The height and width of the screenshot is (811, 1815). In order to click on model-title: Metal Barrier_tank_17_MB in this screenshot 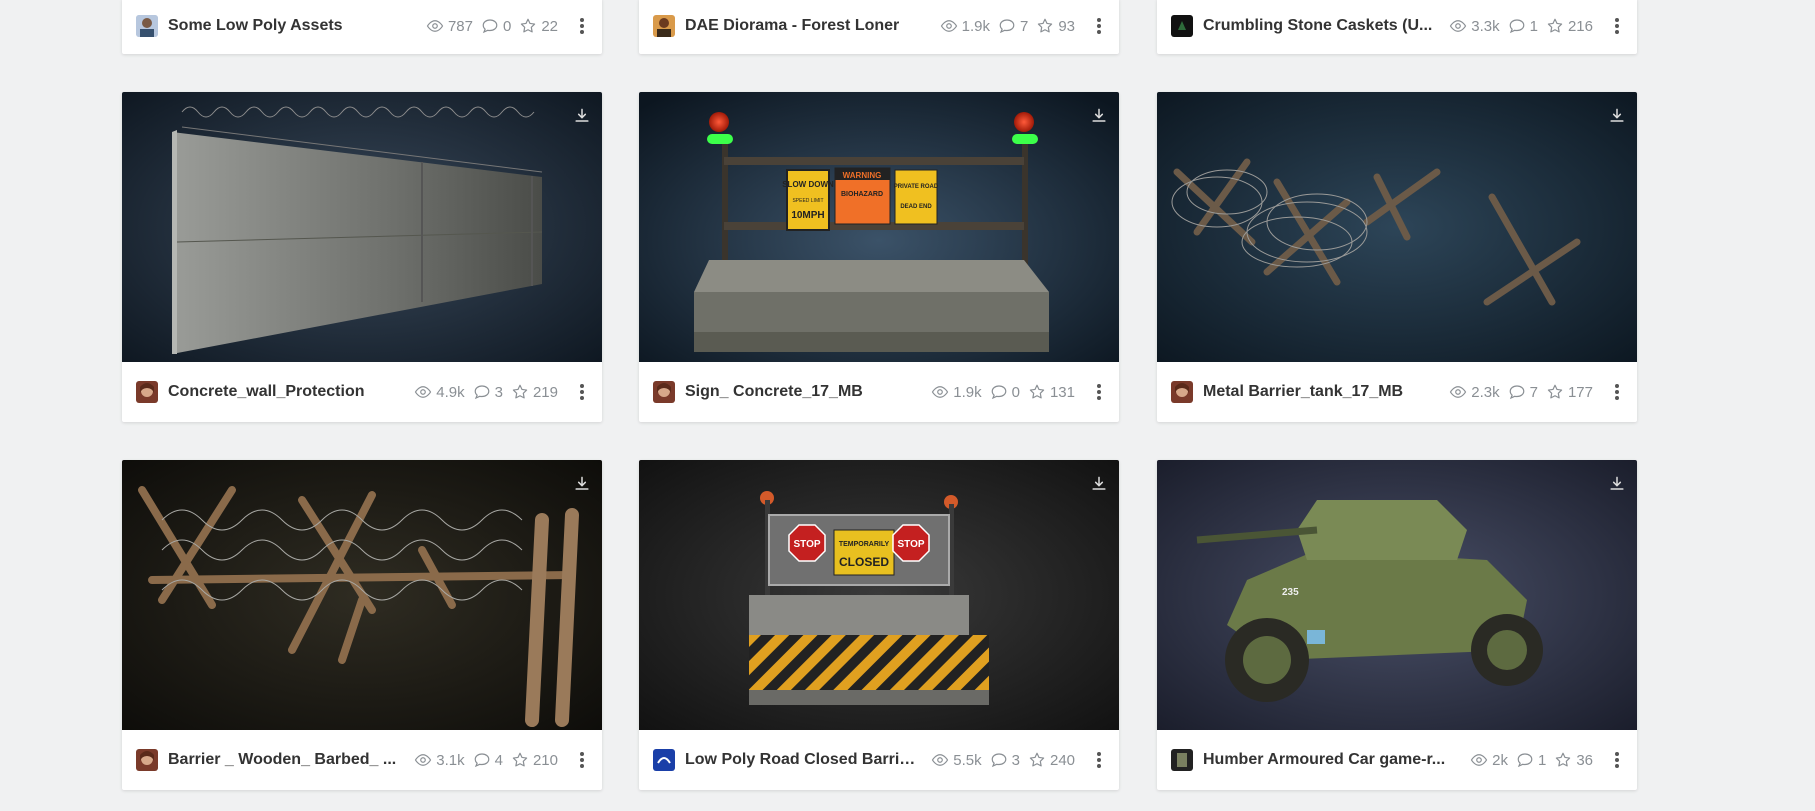, I will do `click(1321, 392)`.